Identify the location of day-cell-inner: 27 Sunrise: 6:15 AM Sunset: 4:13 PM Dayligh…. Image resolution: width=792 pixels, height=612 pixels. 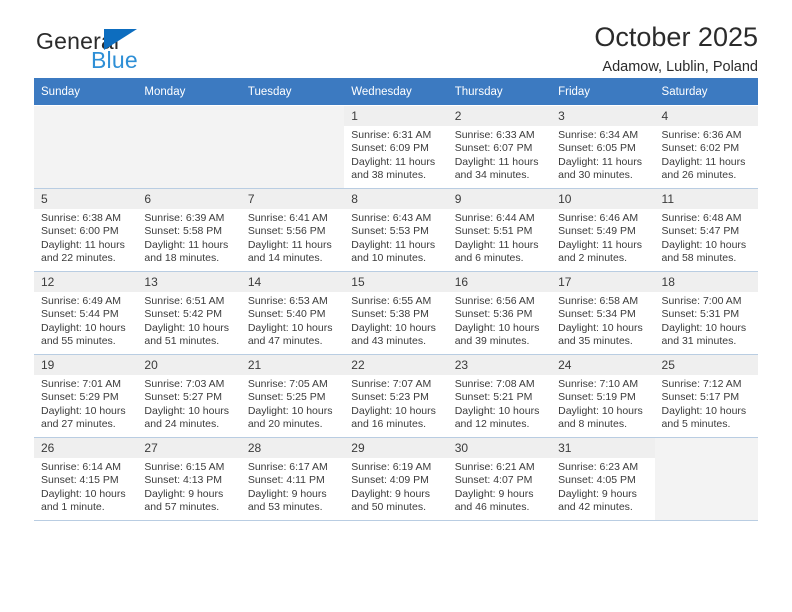
(189, 479).